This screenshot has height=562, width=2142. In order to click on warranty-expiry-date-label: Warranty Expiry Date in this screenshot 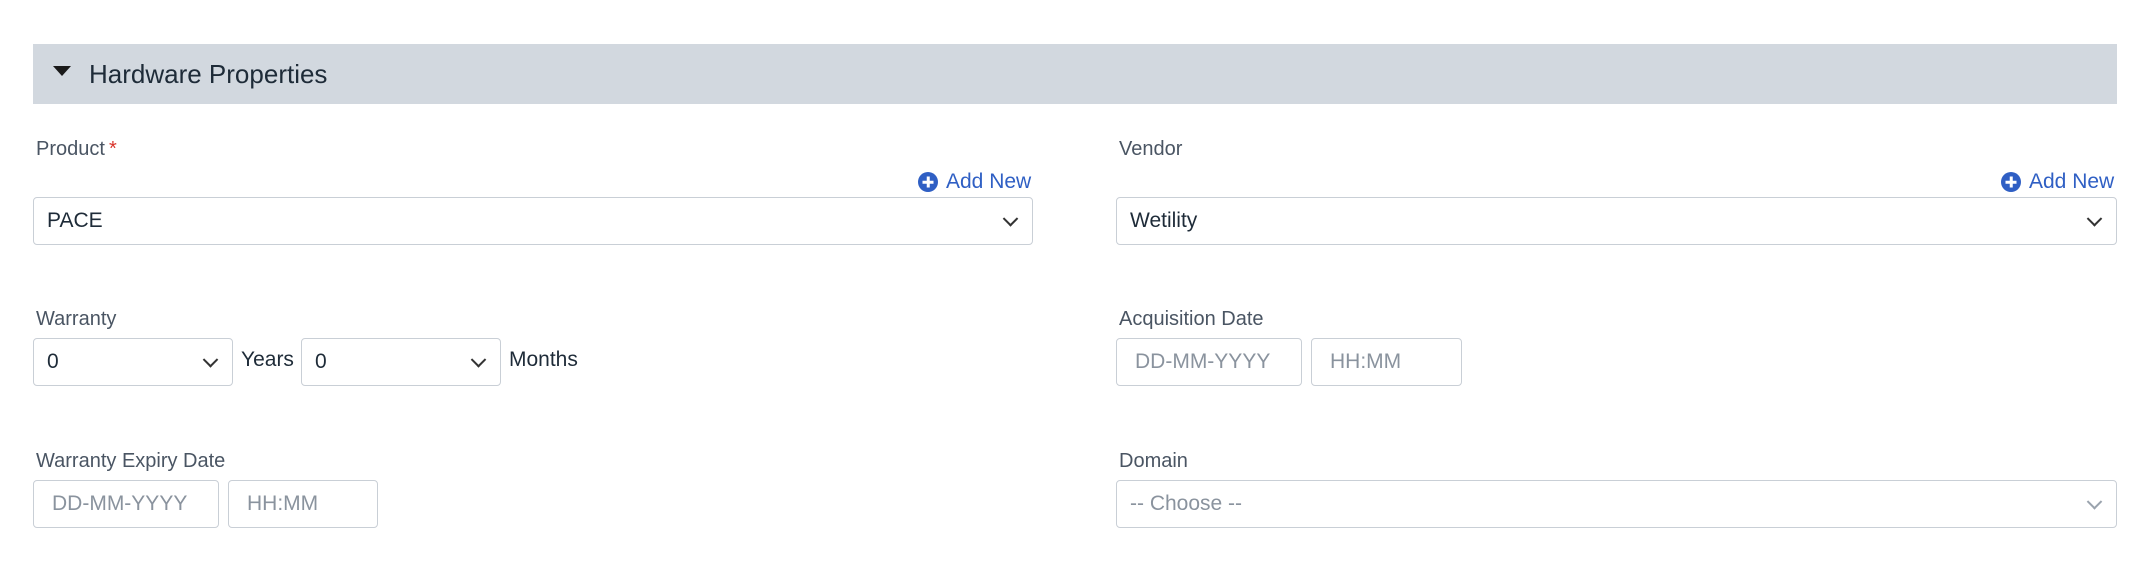, I will do `click(131, 461)`.